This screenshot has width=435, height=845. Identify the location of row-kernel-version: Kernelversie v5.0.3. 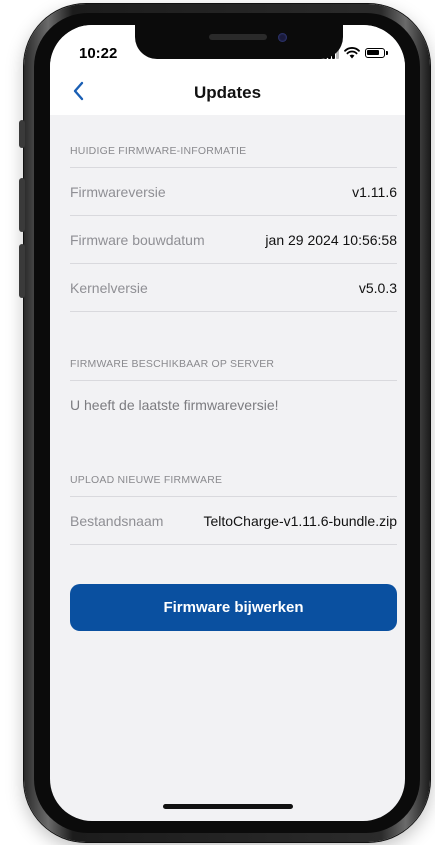
(233, 288).